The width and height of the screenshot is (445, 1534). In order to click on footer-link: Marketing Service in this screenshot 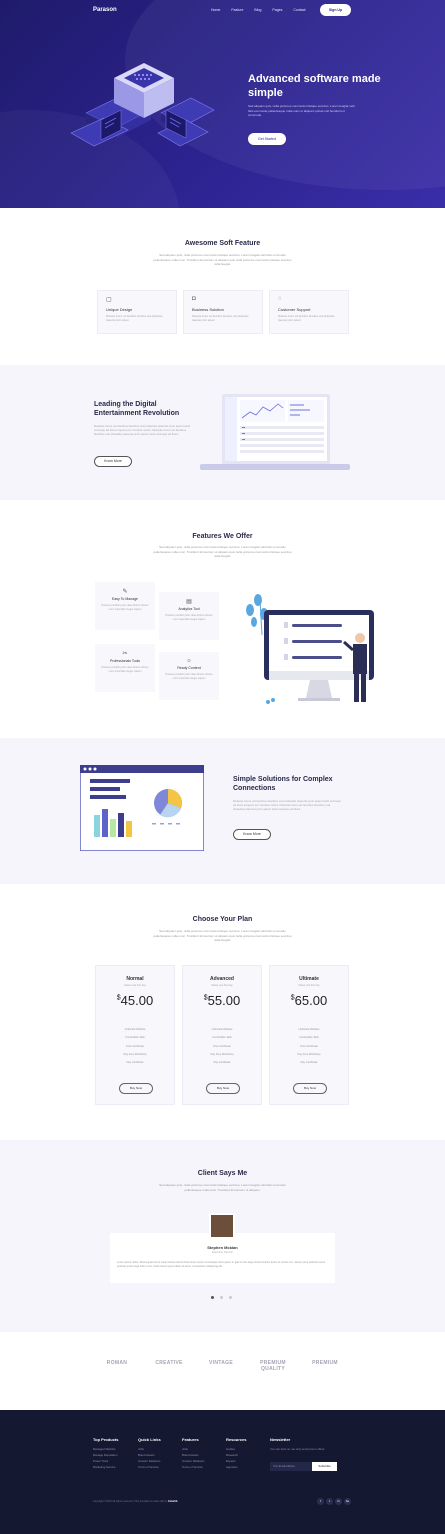, I will do `click(105, 1467)`.